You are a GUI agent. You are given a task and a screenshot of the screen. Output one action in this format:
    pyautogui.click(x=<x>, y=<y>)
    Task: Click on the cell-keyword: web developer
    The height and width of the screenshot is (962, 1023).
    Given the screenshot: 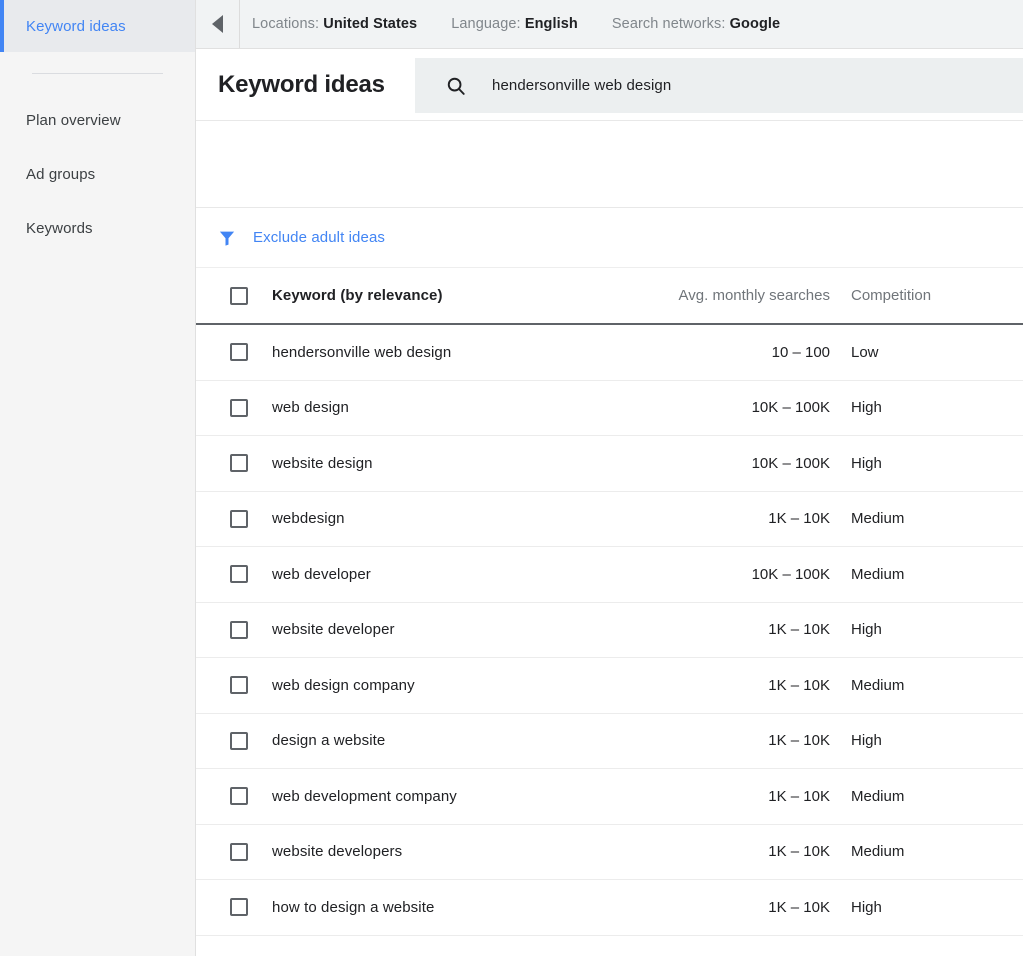 What is the action you would take?
    pyautogui.click(x=321, y=574)
    